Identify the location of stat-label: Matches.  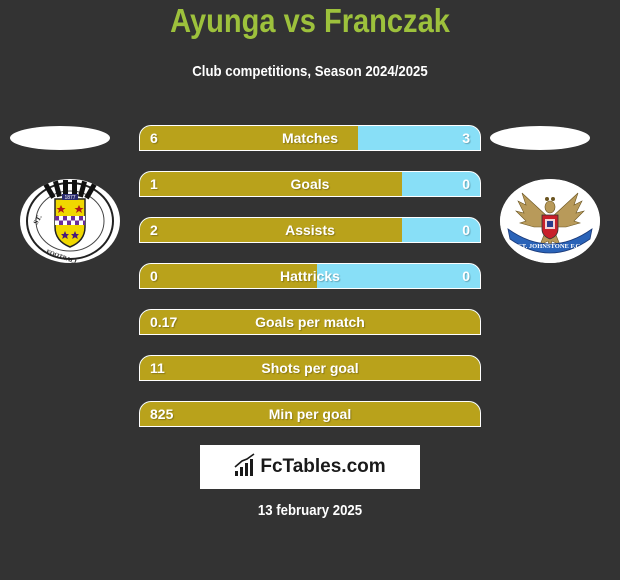
(310, 138).